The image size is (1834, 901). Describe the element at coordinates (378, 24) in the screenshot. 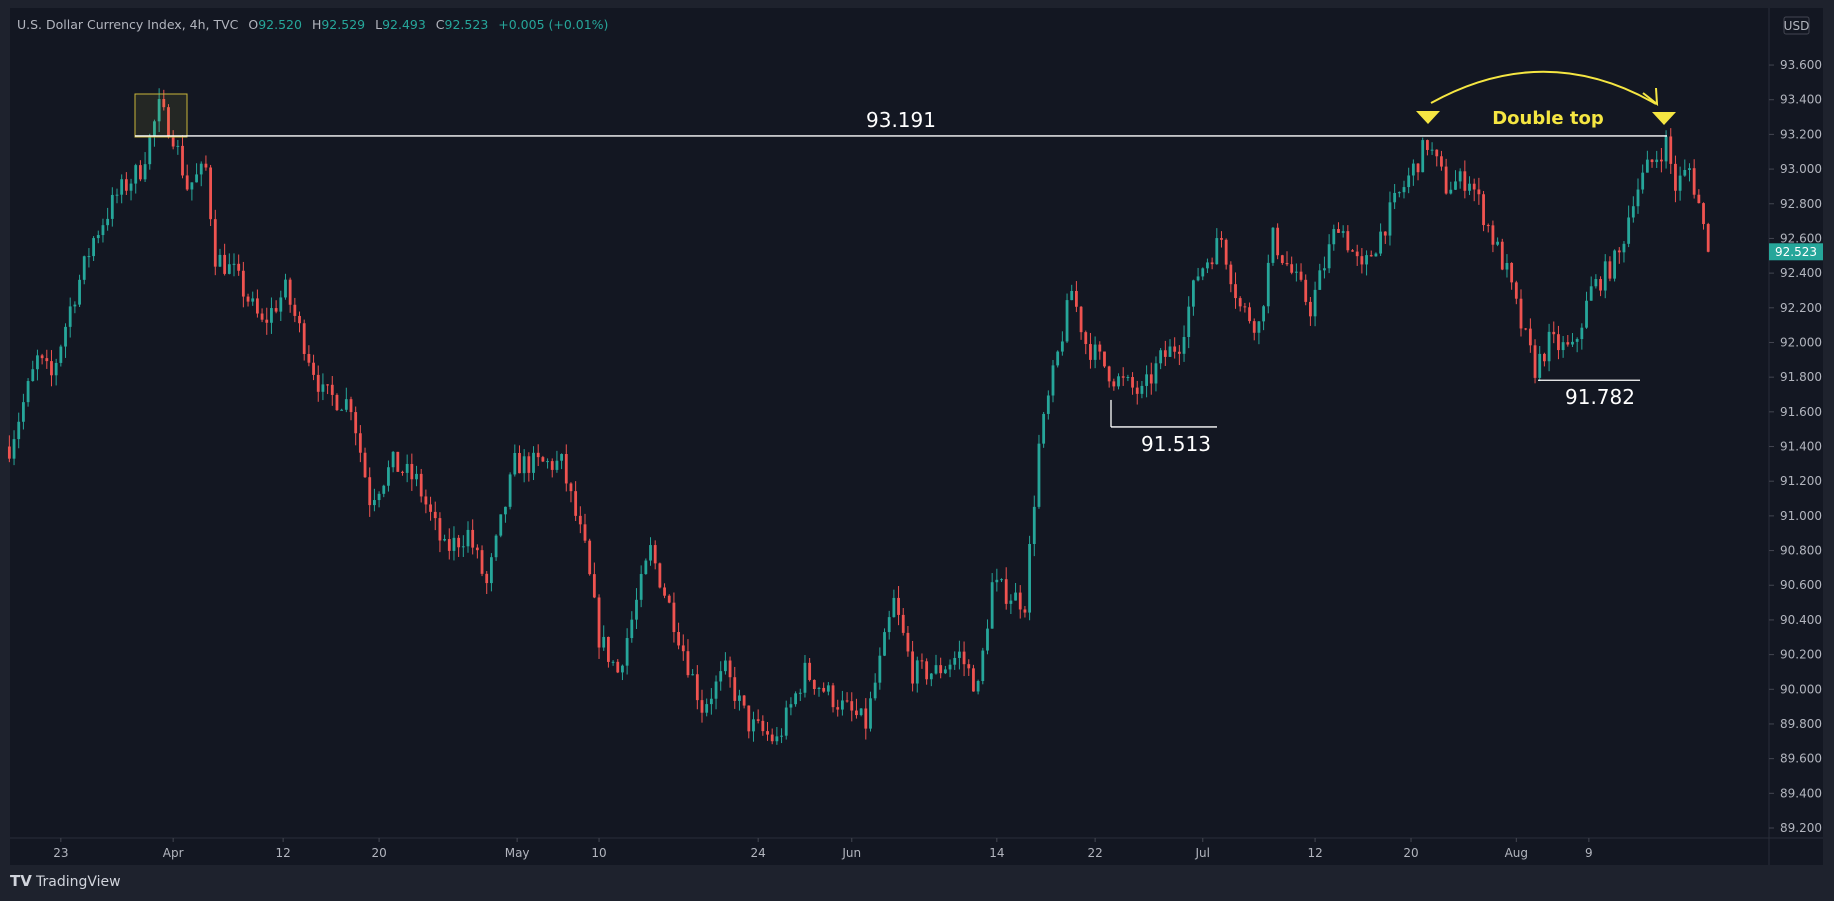

I see `low-label: L` at that location.